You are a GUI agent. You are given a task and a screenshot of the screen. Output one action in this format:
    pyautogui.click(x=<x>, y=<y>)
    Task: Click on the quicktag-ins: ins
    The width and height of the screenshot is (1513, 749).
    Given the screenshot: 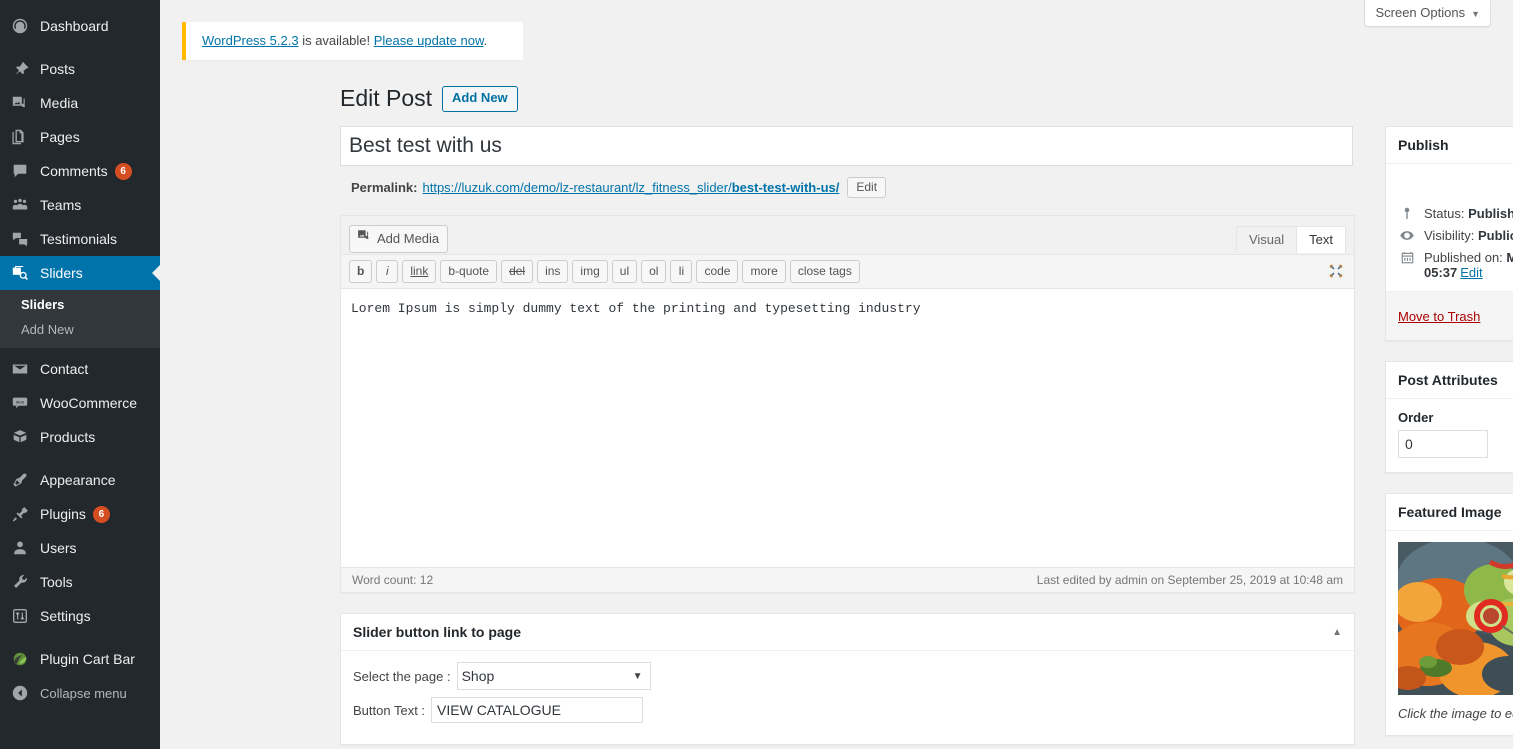 What is the action you would take?
    pyautogui.click(x=553, y=271)
    